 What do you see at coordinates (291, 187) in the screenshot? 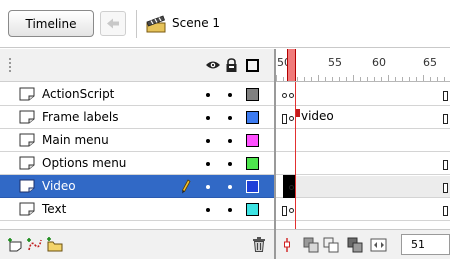
I see `keyframe` at bounding box center [291, 187].